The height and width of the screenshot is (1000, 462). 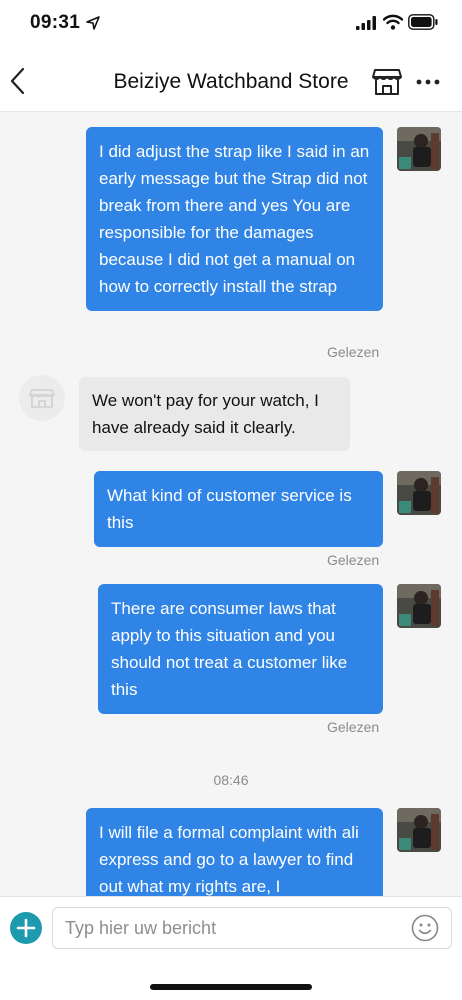 What do you see at coordinates (231, 780) in the screenshot?
I see `message-timestamp: 08:46` at bounding box center [231, 780].